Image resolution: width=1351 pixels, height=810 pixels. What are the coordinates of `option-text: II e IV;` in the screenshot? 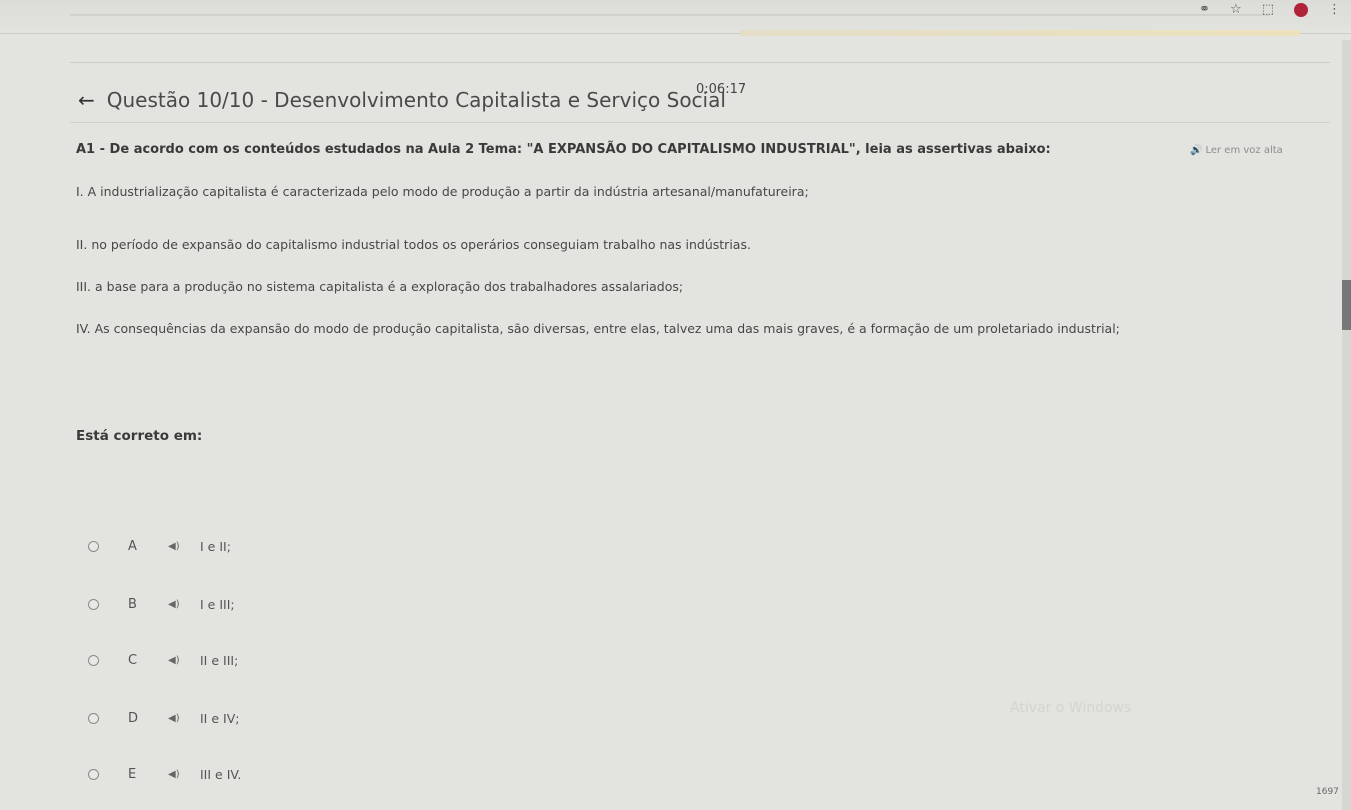 It's located at (220, 718).